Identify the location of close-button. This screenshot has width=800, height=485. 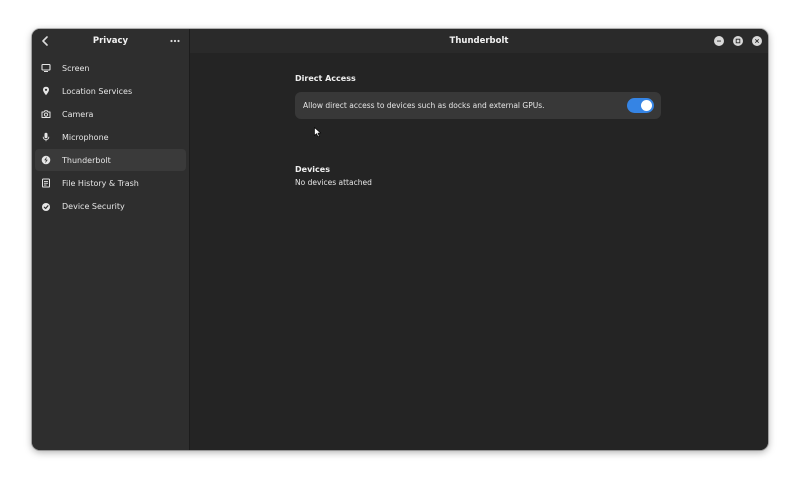
(757, 41).